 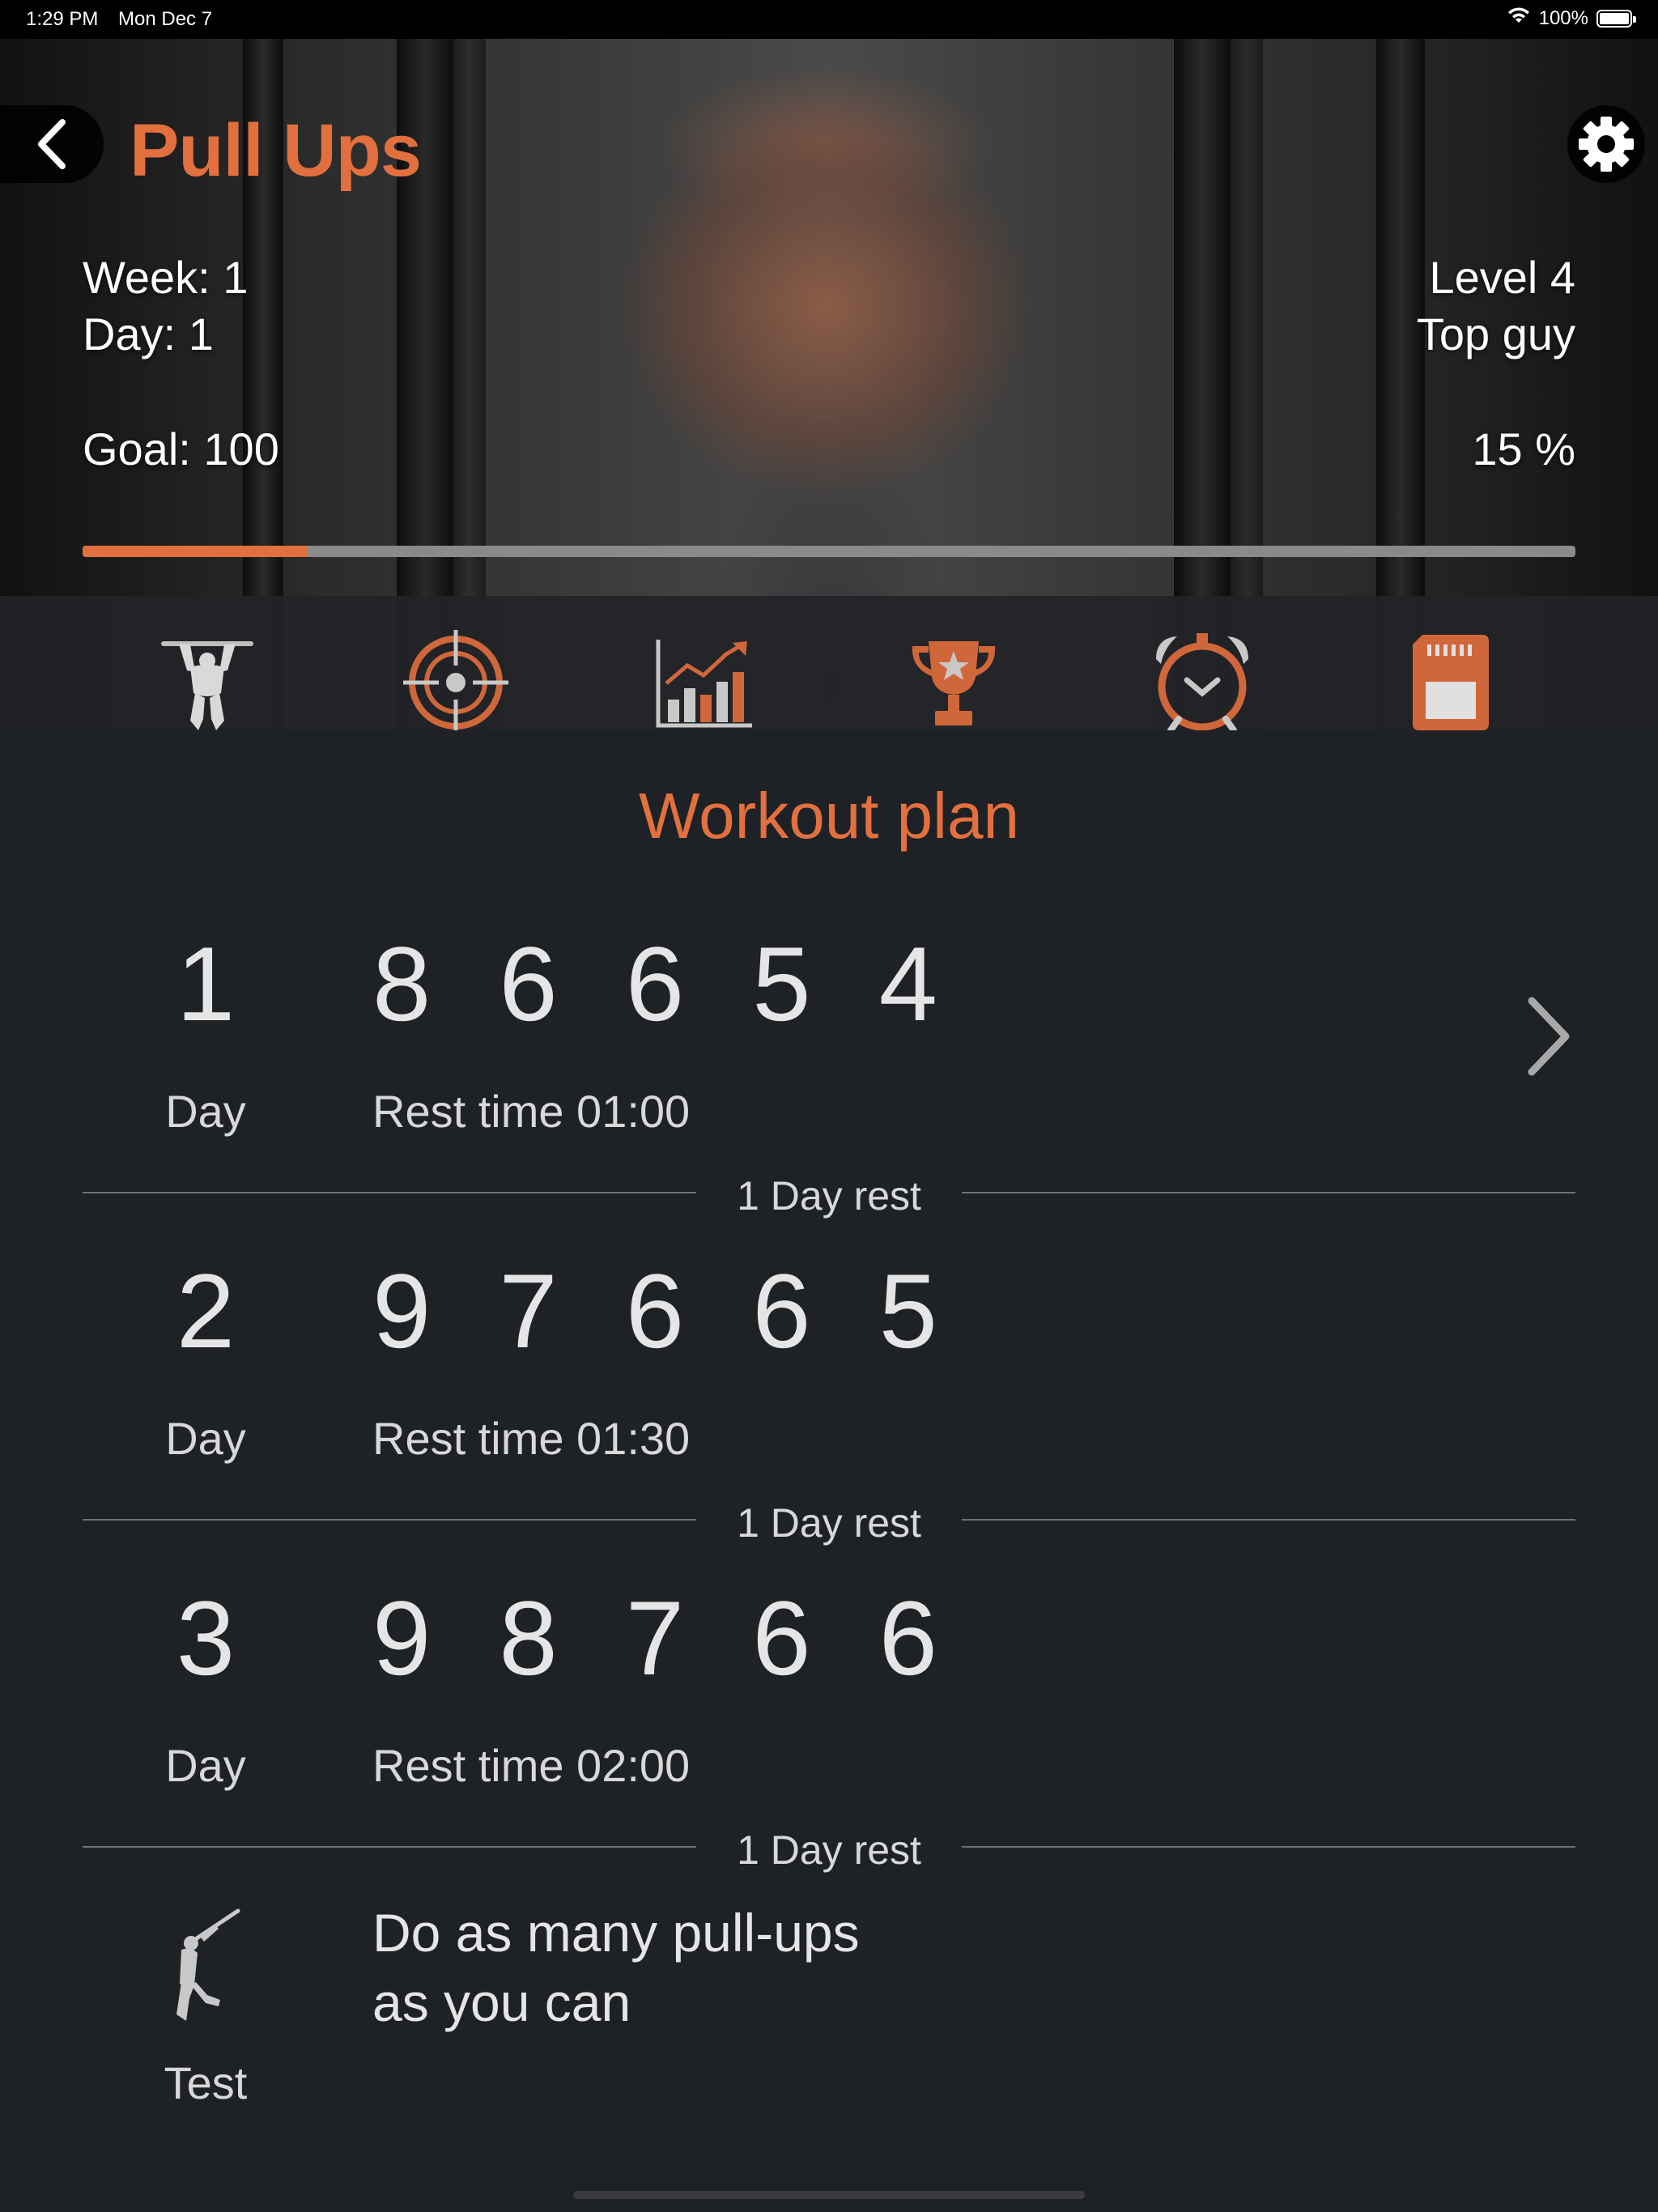 What do you see at coordinates (1563, 18) in the screenshot?
I see `battery-percent: 100%` at bounding box center [1563, 18].